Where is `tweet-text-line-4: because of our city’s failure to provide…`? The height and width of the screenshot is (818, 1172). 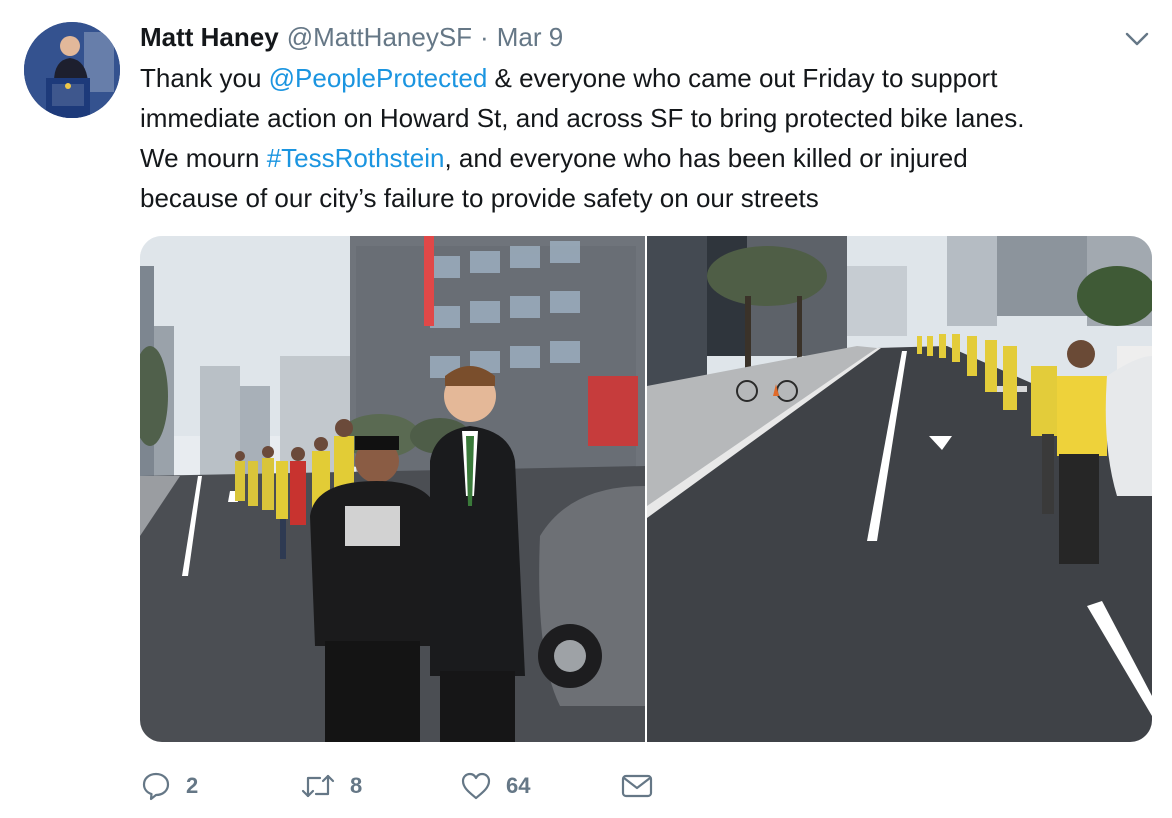 tweet-text-line-4: because of our city’s failure to provide… is located at coordinates (479, 198).